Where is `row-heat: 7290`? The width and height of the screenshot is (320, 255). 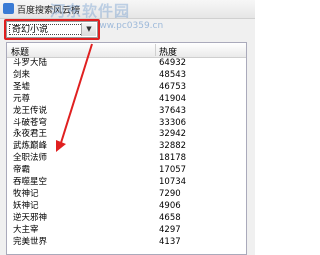
row-heat: 7290 is located at coordinates (170, 193).